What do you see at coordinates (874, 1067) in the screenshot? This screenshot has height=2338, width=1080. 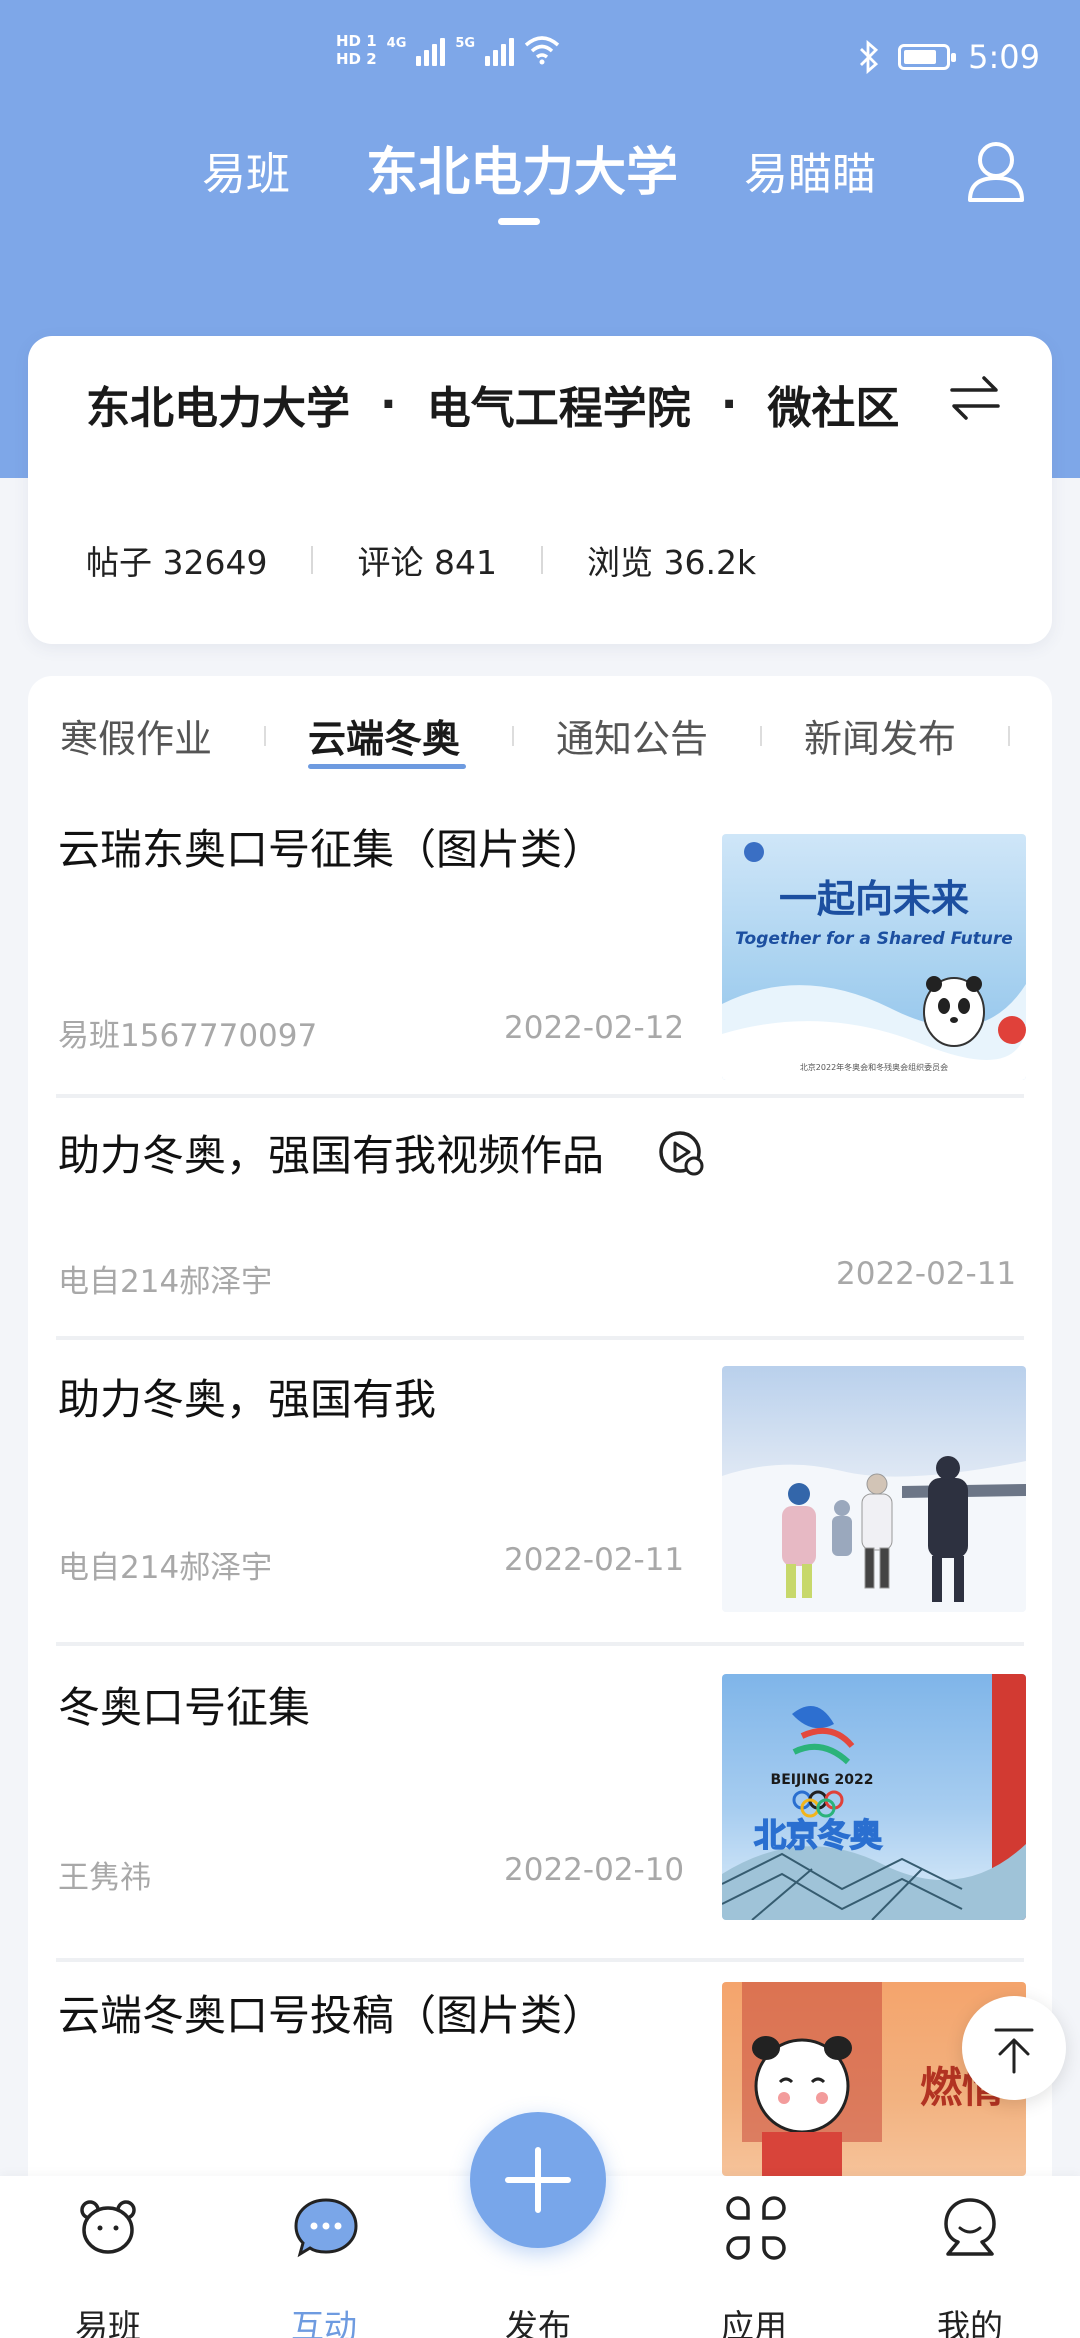 I see `poster-caption: 北京2022年冬奥会和冬残奥会组织委员会` at bounding box center [874, 1067].